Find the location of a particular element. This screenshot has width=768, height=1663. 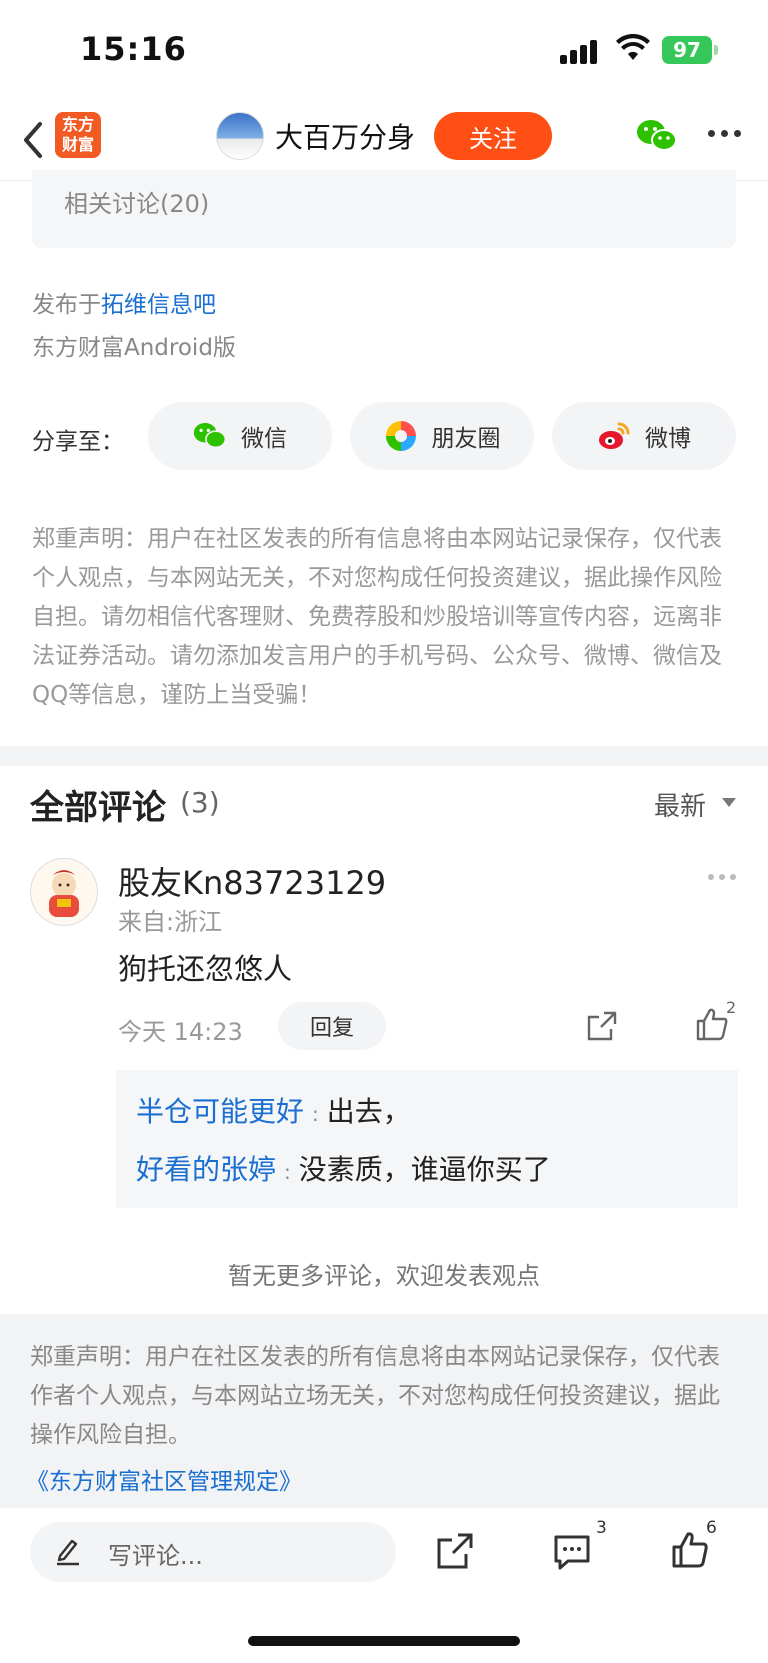

community-rules-link: 《东方财富社区管理规定》 is located at coordinates (164, 1479).